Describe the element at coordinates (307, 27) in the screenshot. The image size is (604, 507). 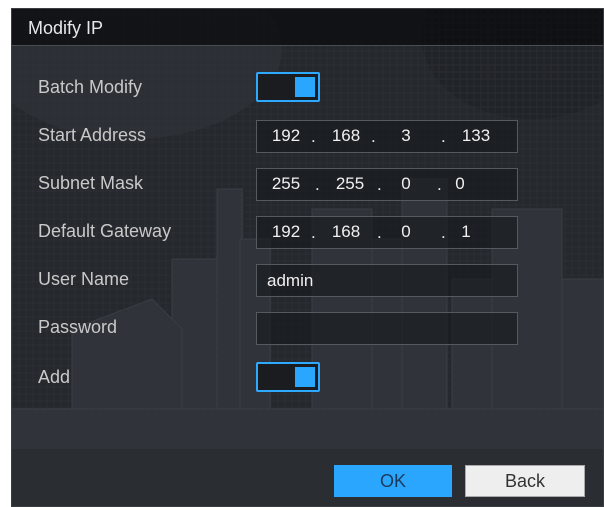
I see `title-bar: Modify IP` at that location.